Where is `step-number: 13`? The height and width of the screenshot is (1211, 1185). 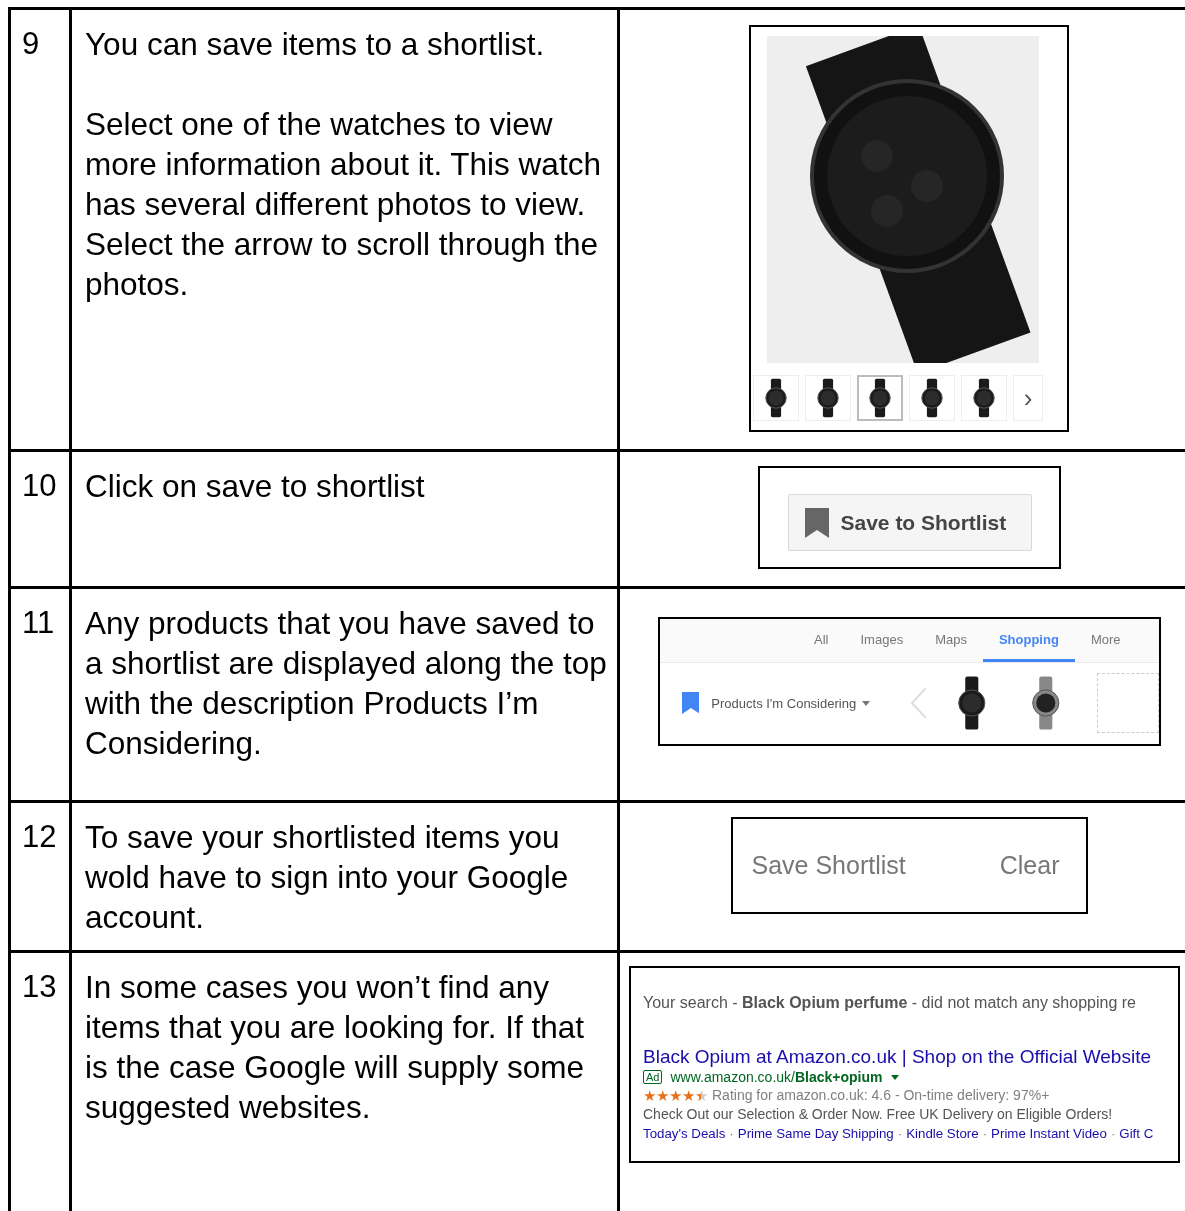 step-number: 13 is located at coordinates (39, 986).